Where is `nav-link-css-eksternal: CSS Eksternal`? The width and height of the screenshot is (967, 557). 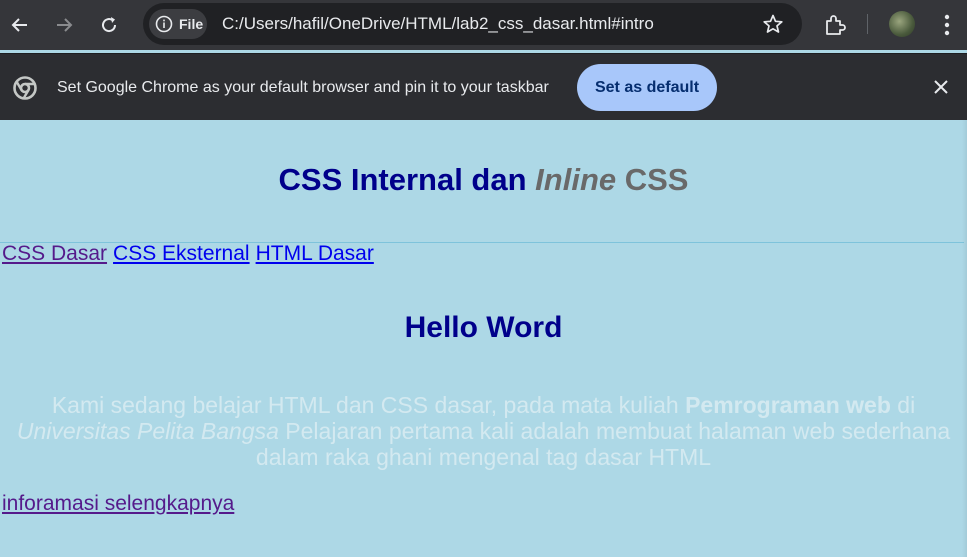
nav-link-css-eksternal: CSS Eksternal is located at coordinates (181, 253).